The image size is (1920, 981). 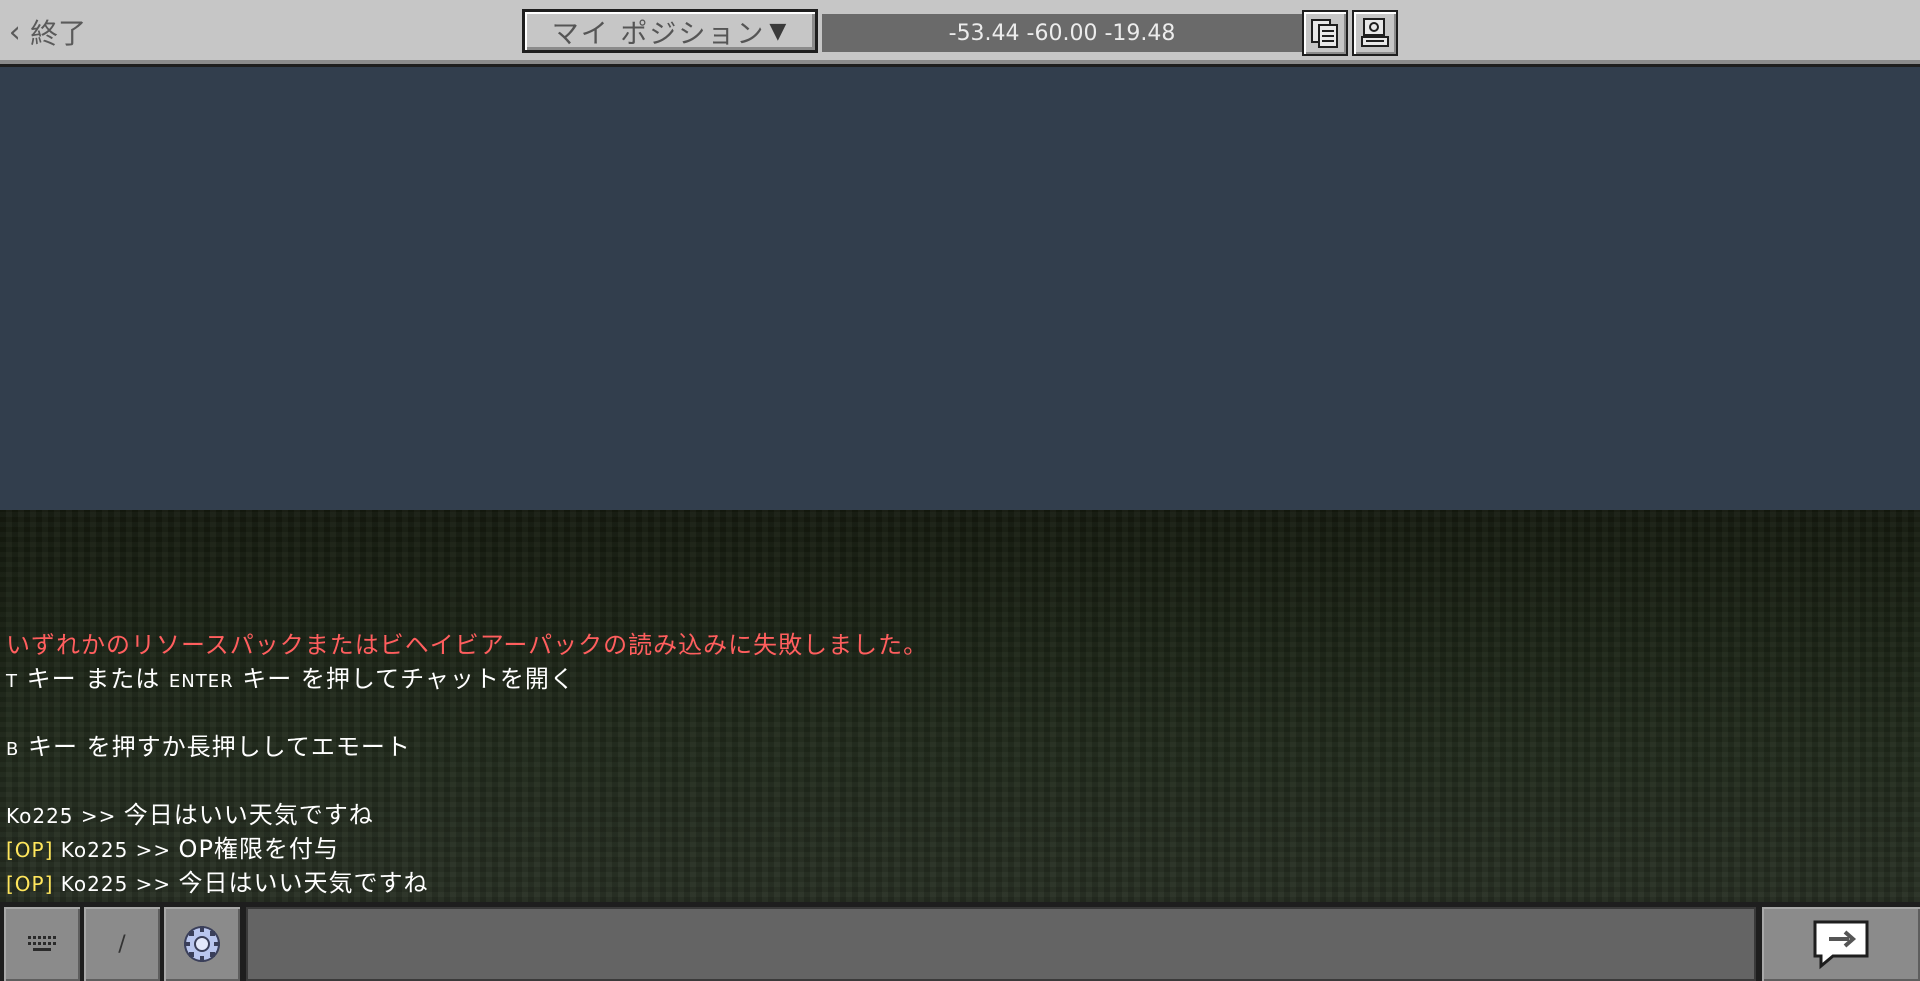 I want to click on chat-message: [OP] Ko225 >> OP権限を付与, so click(x=656, y=849).